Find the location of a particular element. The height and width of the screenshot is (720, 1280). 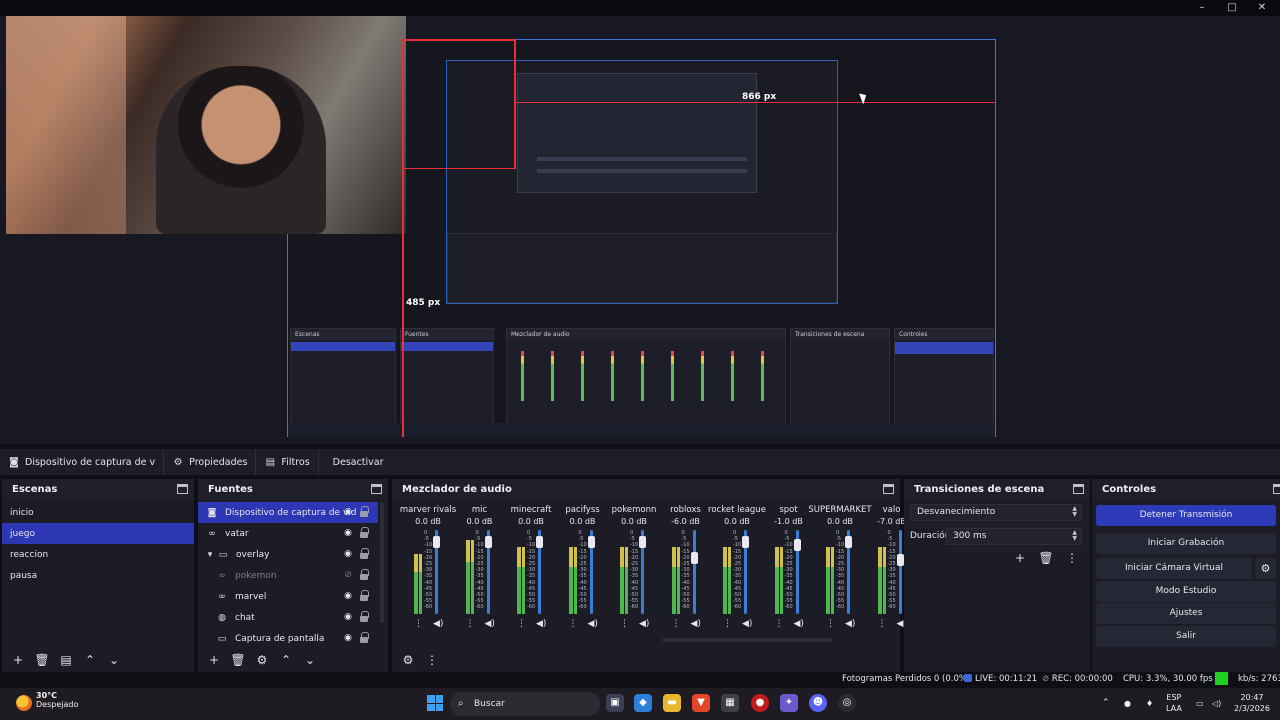

close-button: ✕ is located at coordinates (1262, 8).